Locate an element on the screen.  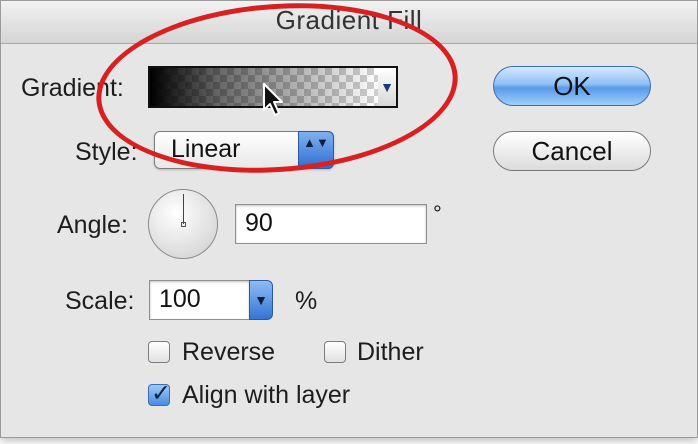
style-value: Linear is located at coordinates (206, 149).